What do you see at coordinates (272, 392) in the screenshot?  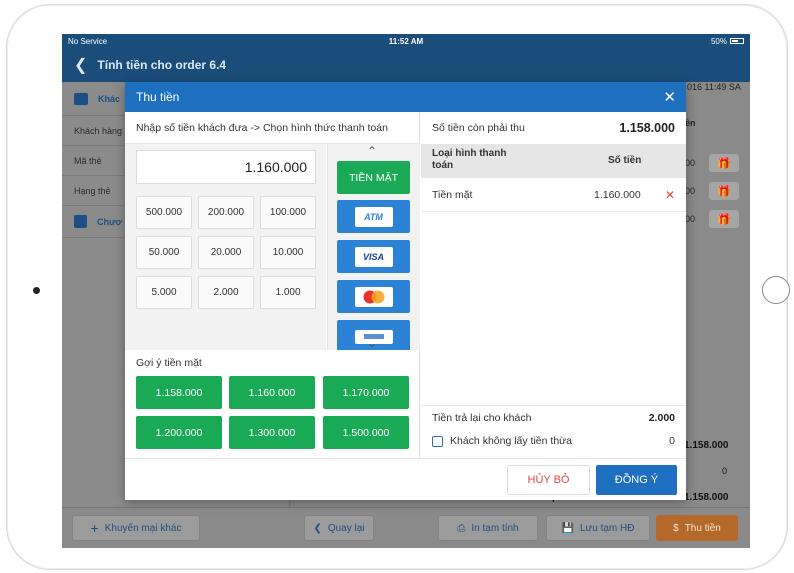 I see `cash-suggestion-button: 1.160.000` at bounding box center [272, 392].